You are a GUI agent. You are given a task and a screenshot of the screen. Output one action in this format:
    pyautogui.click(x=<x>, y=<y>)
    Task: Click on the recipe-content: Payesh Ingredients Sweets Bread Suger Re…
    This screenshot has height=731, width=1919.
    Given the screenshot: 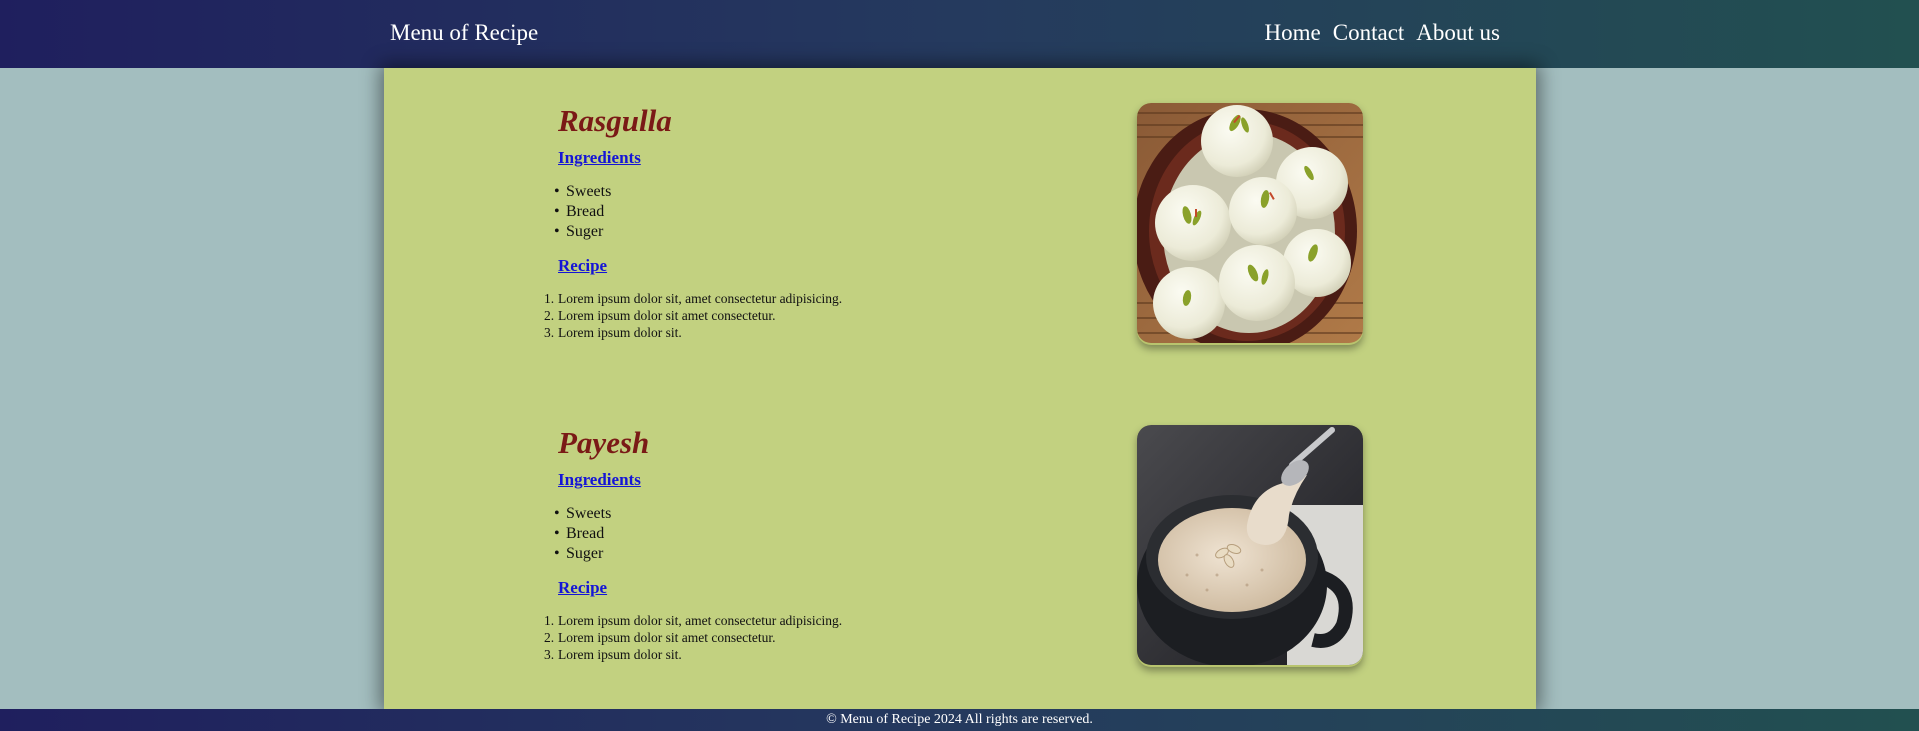 What is the action you would take?
    pyautogui.click(x=801, y=543)
    